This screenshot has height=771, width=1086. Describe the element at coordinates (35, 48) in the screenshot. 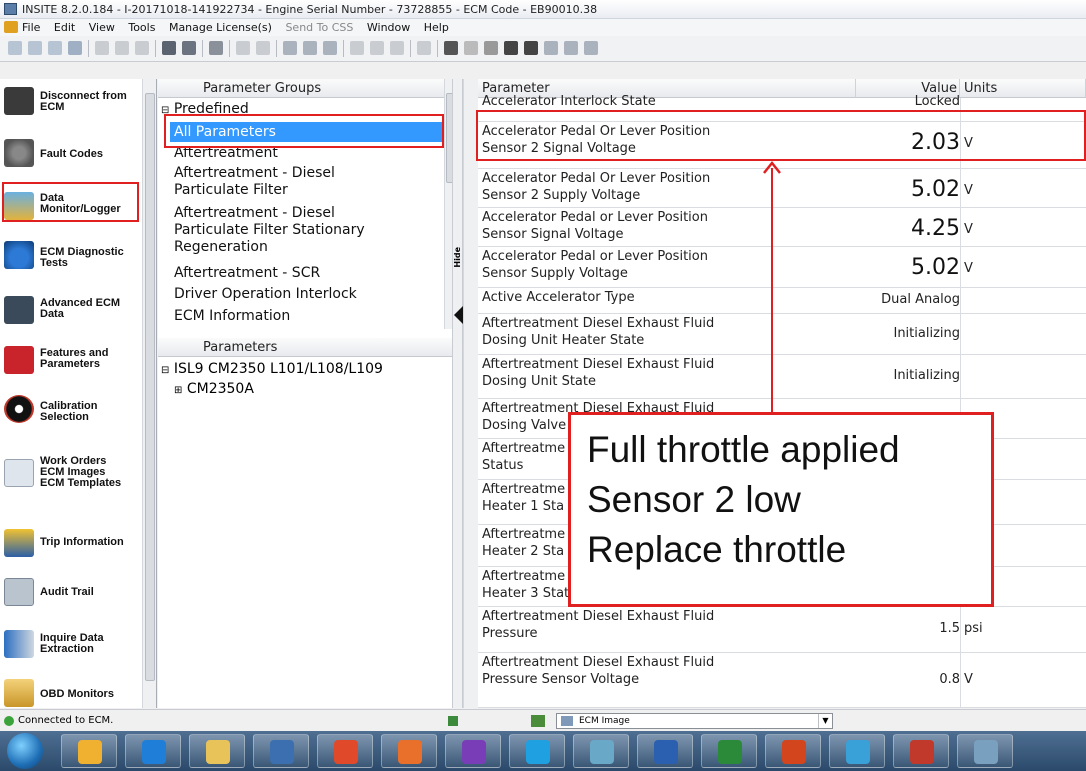

I see `toolbar-disconnect-icon` at that location.